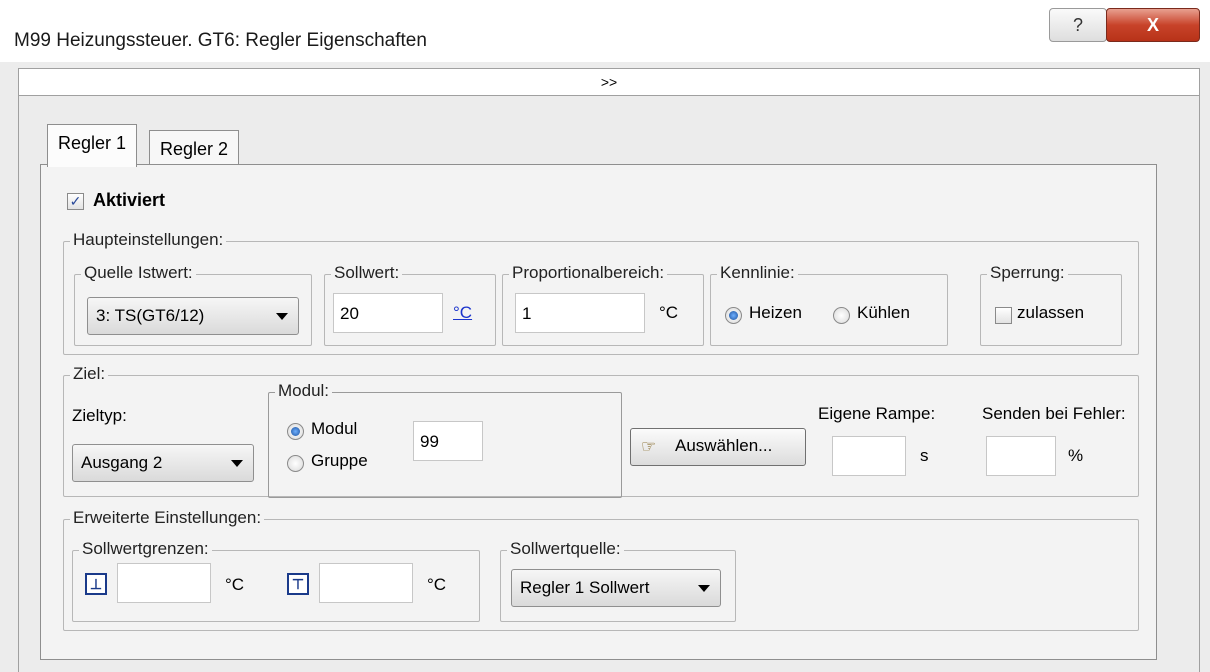 The image size is (1210, 672). Describe the element at coordinates (1076, 455) in the screenshot. I see `on-error-unit: %` at that location.